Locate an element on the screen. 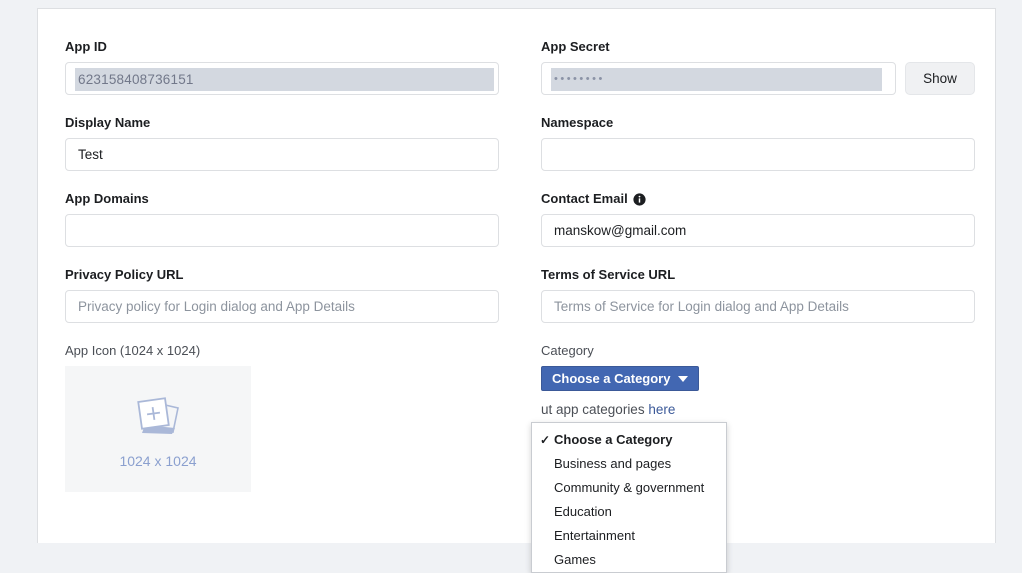 The width and height of the screenshot is (1022, 573). namespace-label: Namespace is located at coordinates (577, 122).